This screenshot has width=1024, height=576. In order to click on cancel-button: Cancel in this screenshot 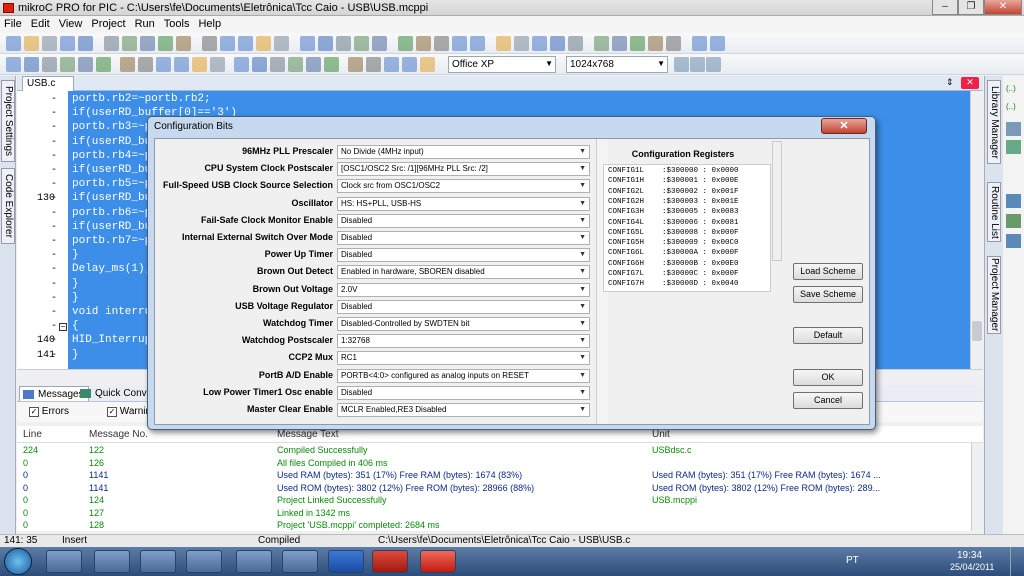, I will do `click(828, 400)`.